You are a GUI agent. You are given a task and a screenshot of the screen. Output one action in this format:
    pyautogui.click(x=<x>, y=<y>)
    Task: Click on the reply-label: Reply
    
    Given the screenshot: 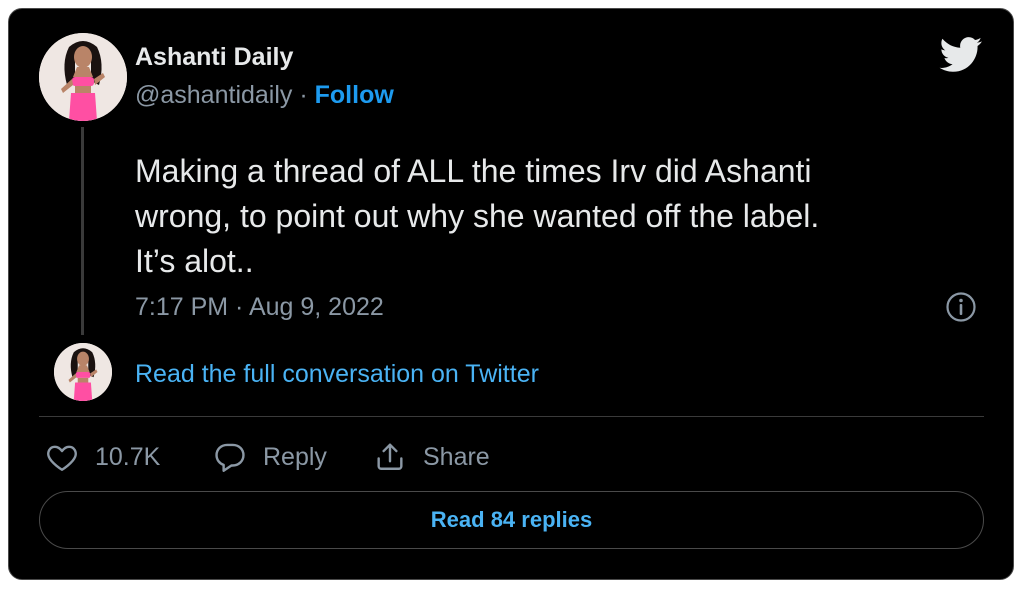 What is the action you would take?
    pyautogui.click(x=295, y=456)
    